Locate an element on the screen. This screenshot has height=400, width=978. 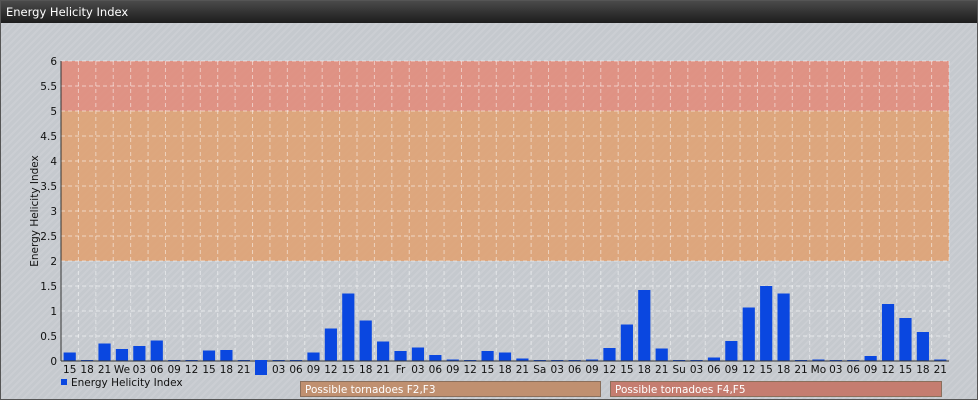
x-tick-label: We is located at coordinates (122, 370).